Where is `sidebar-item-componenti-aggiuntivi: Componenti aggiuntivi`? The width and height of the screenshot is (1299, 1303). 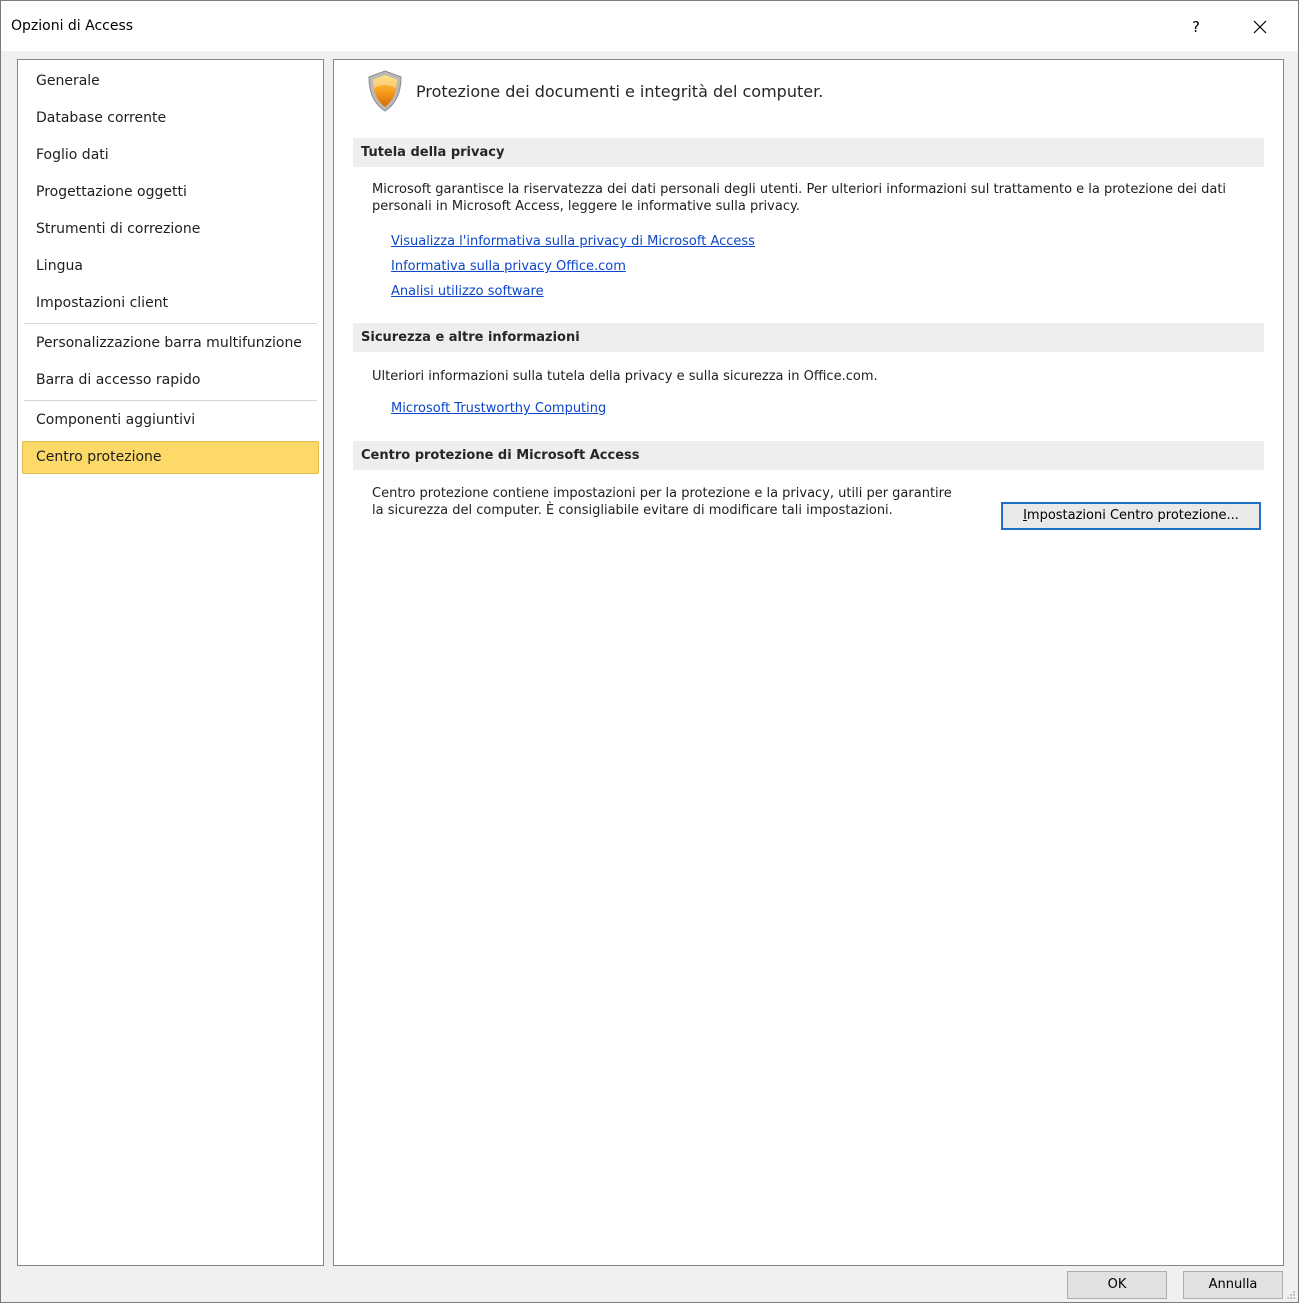
sidebar-item-componenti-aggiuntivi: Componenti aggiuntivi is located at coordinates (170, 420).